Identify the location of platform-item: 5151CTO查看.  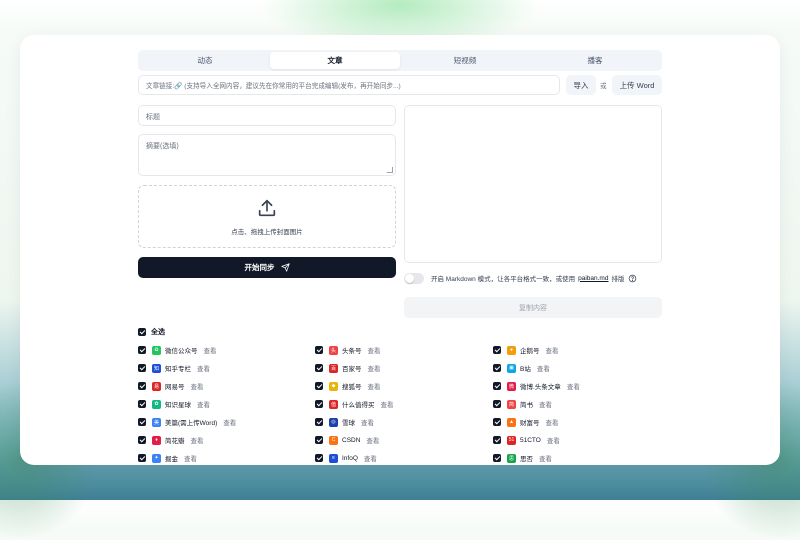
(583, 440).